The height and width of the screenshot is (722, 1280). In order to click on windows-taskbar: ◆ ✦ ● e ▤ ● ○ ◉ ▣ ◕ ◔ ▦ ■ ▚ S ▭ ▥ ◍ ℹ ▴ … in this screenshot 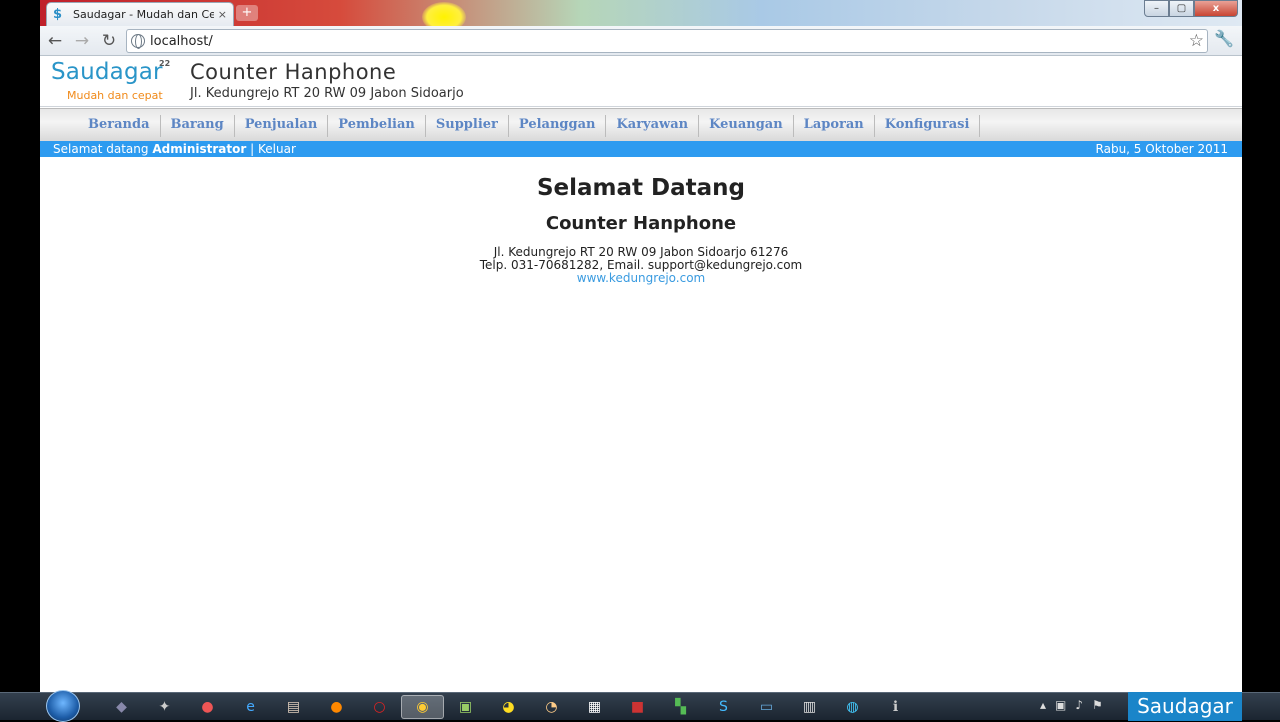, I will do `click(640, 706)`.